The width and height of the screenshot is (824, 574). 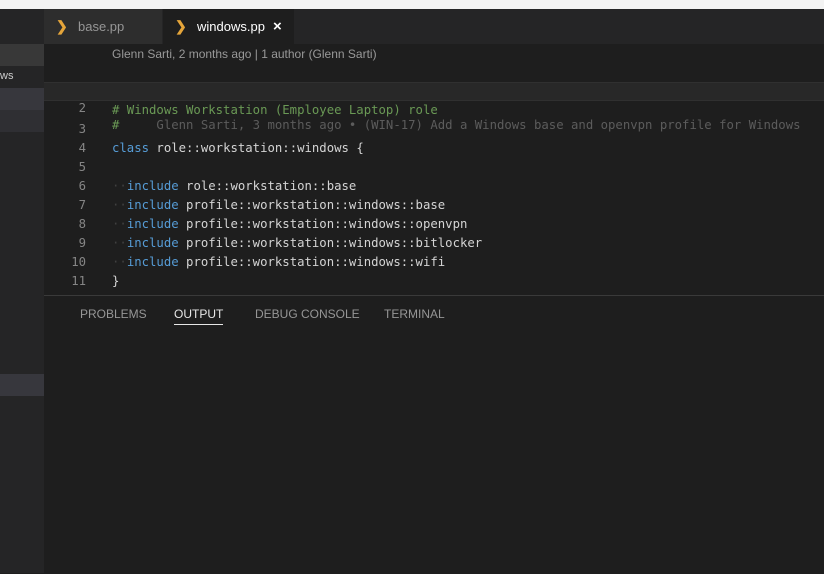 I want to click on explorer-sidebar: ws, so click(x=22, y=291).